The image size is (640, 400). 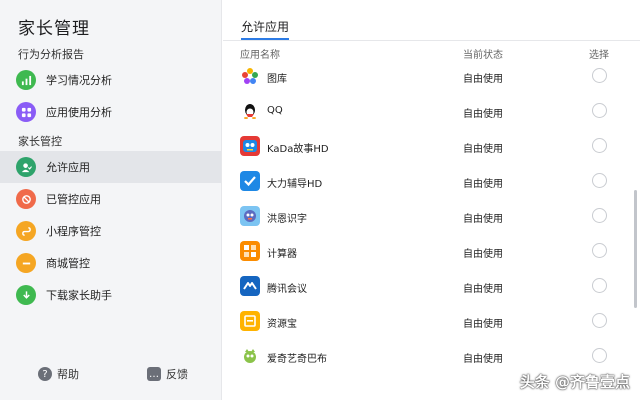 What do you see at coordinates (79, 80) in the screenshot?
I see `sidebar-item-label: 学习情况分析` at bounding box center [79, 80].